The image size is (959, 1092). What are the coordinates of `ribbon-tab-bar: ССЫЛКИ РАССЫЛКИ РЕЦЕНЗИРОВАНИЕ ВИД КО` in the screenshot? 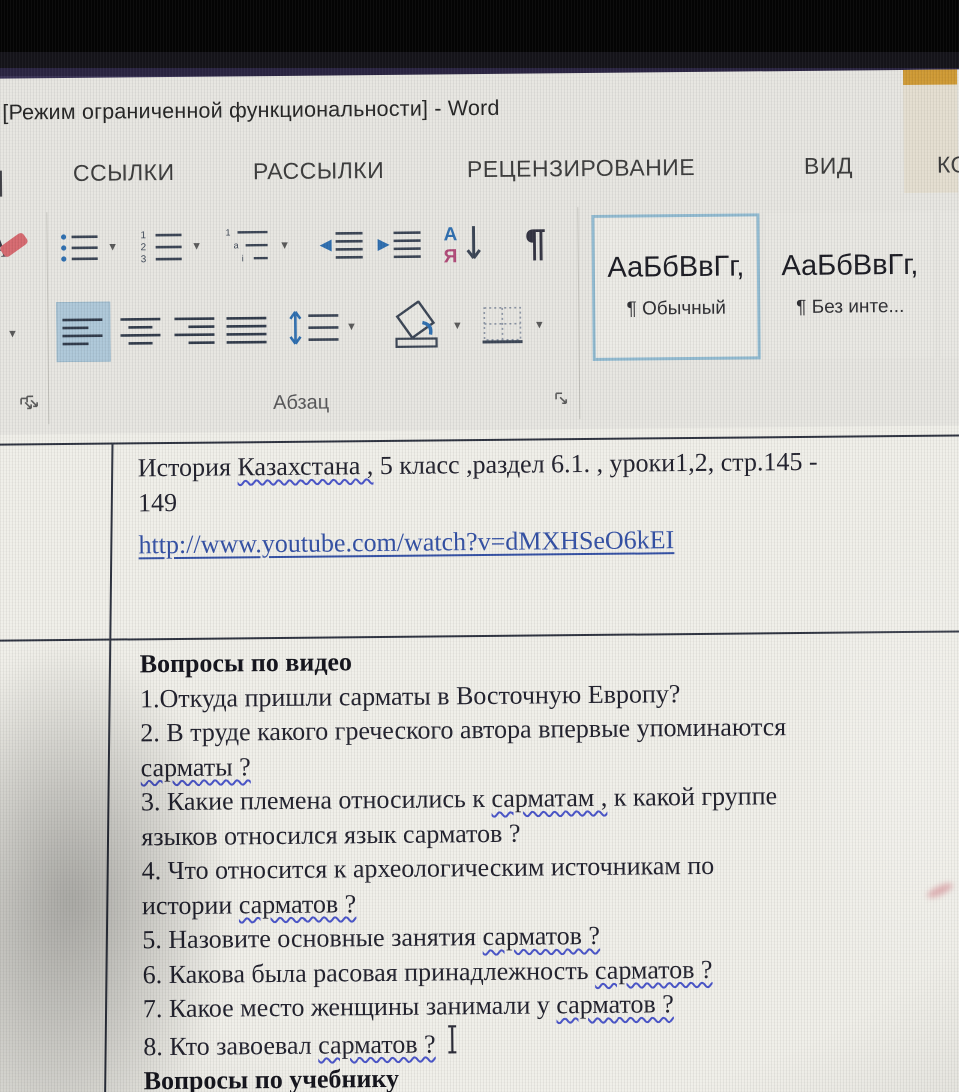 It's located at (479, 171).